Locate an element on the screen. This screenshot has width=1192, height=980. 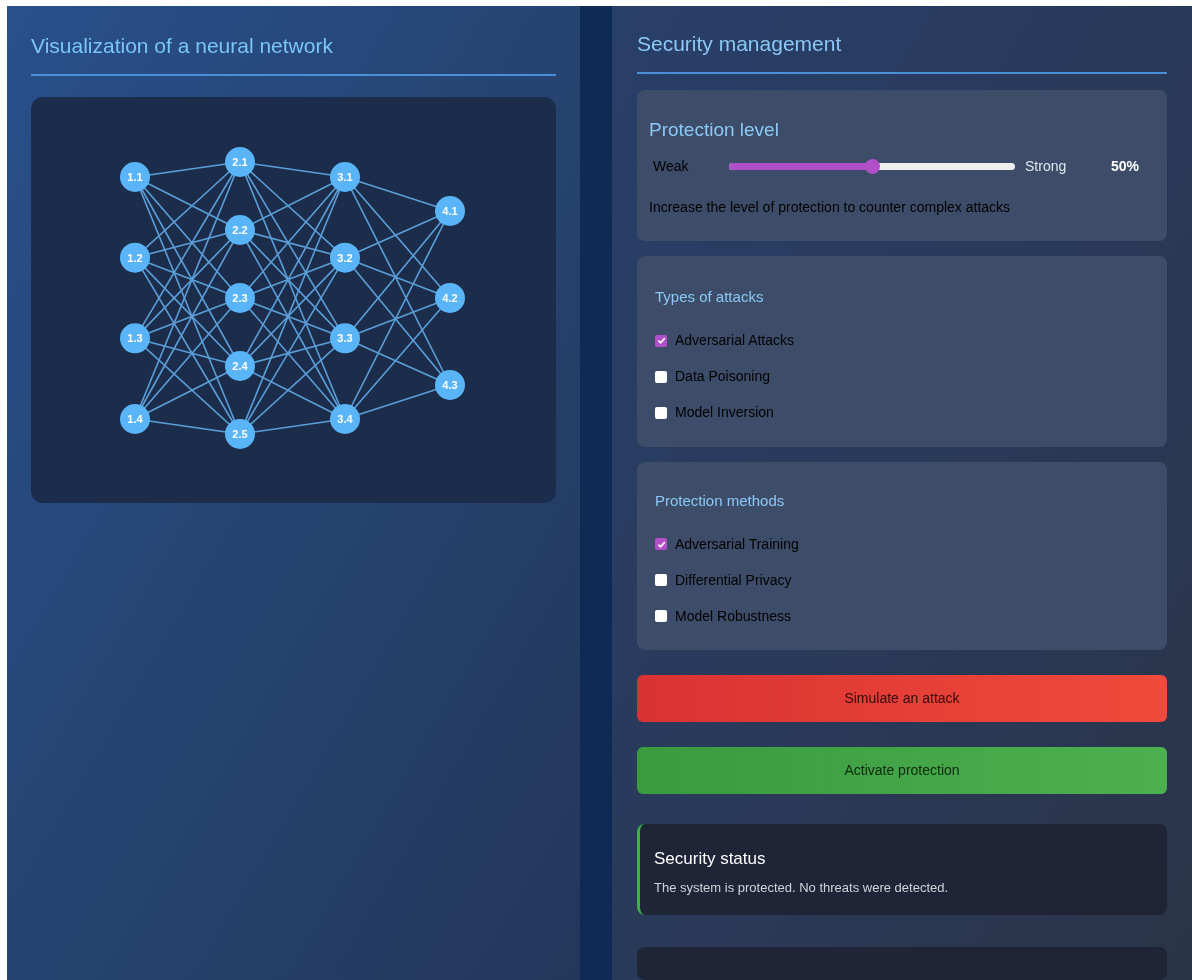
node-label: 3.3 is located at coordinates (345, 337).